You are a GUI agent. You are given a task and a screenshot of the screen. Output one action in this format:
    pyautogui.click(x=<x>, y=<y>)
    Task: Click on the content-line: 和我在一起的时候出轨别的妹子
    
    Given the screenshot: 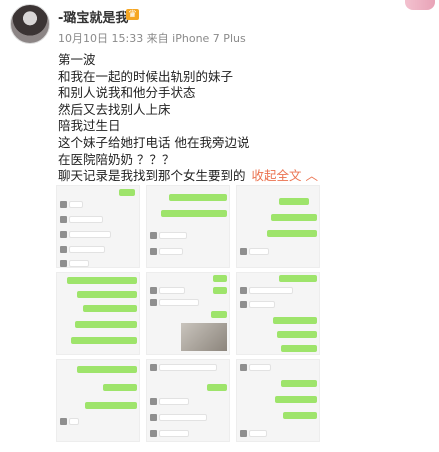 What is the action you would take?
    pyautogui.click(x=146, y=76)
    